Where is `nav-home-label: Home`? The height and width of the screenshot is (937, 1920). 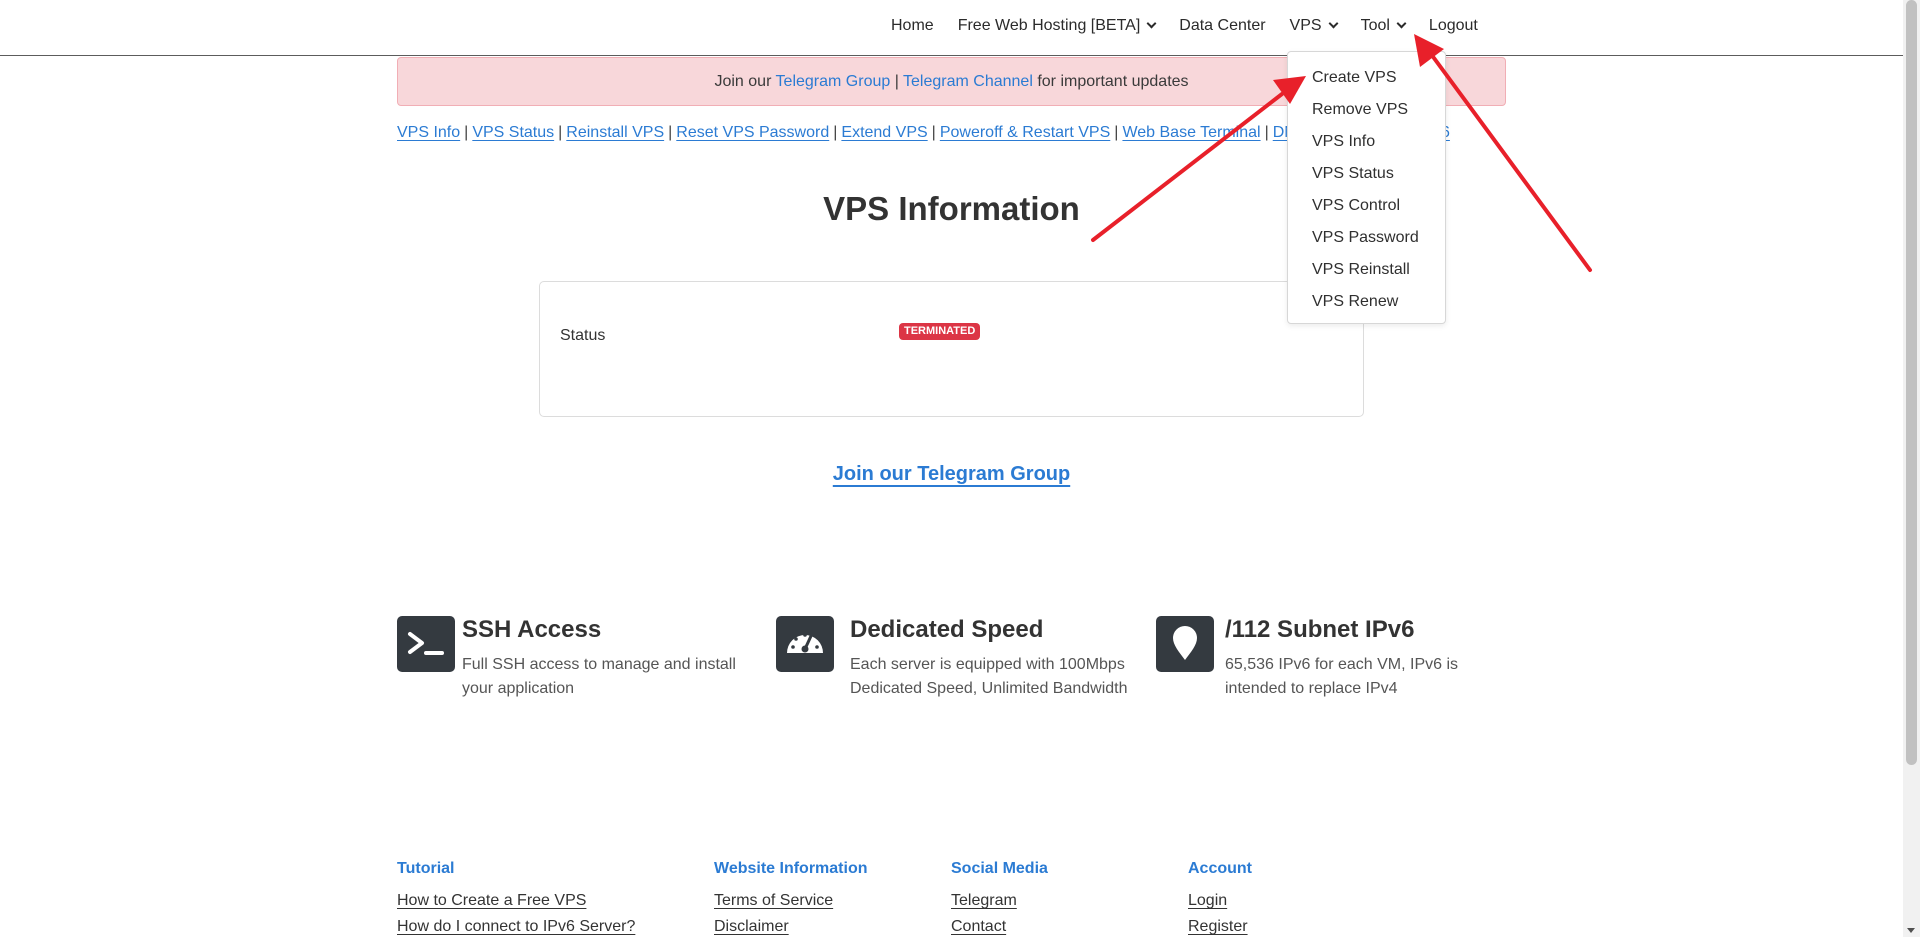 nav-home-label: Home is located at coordinates (912, 25).